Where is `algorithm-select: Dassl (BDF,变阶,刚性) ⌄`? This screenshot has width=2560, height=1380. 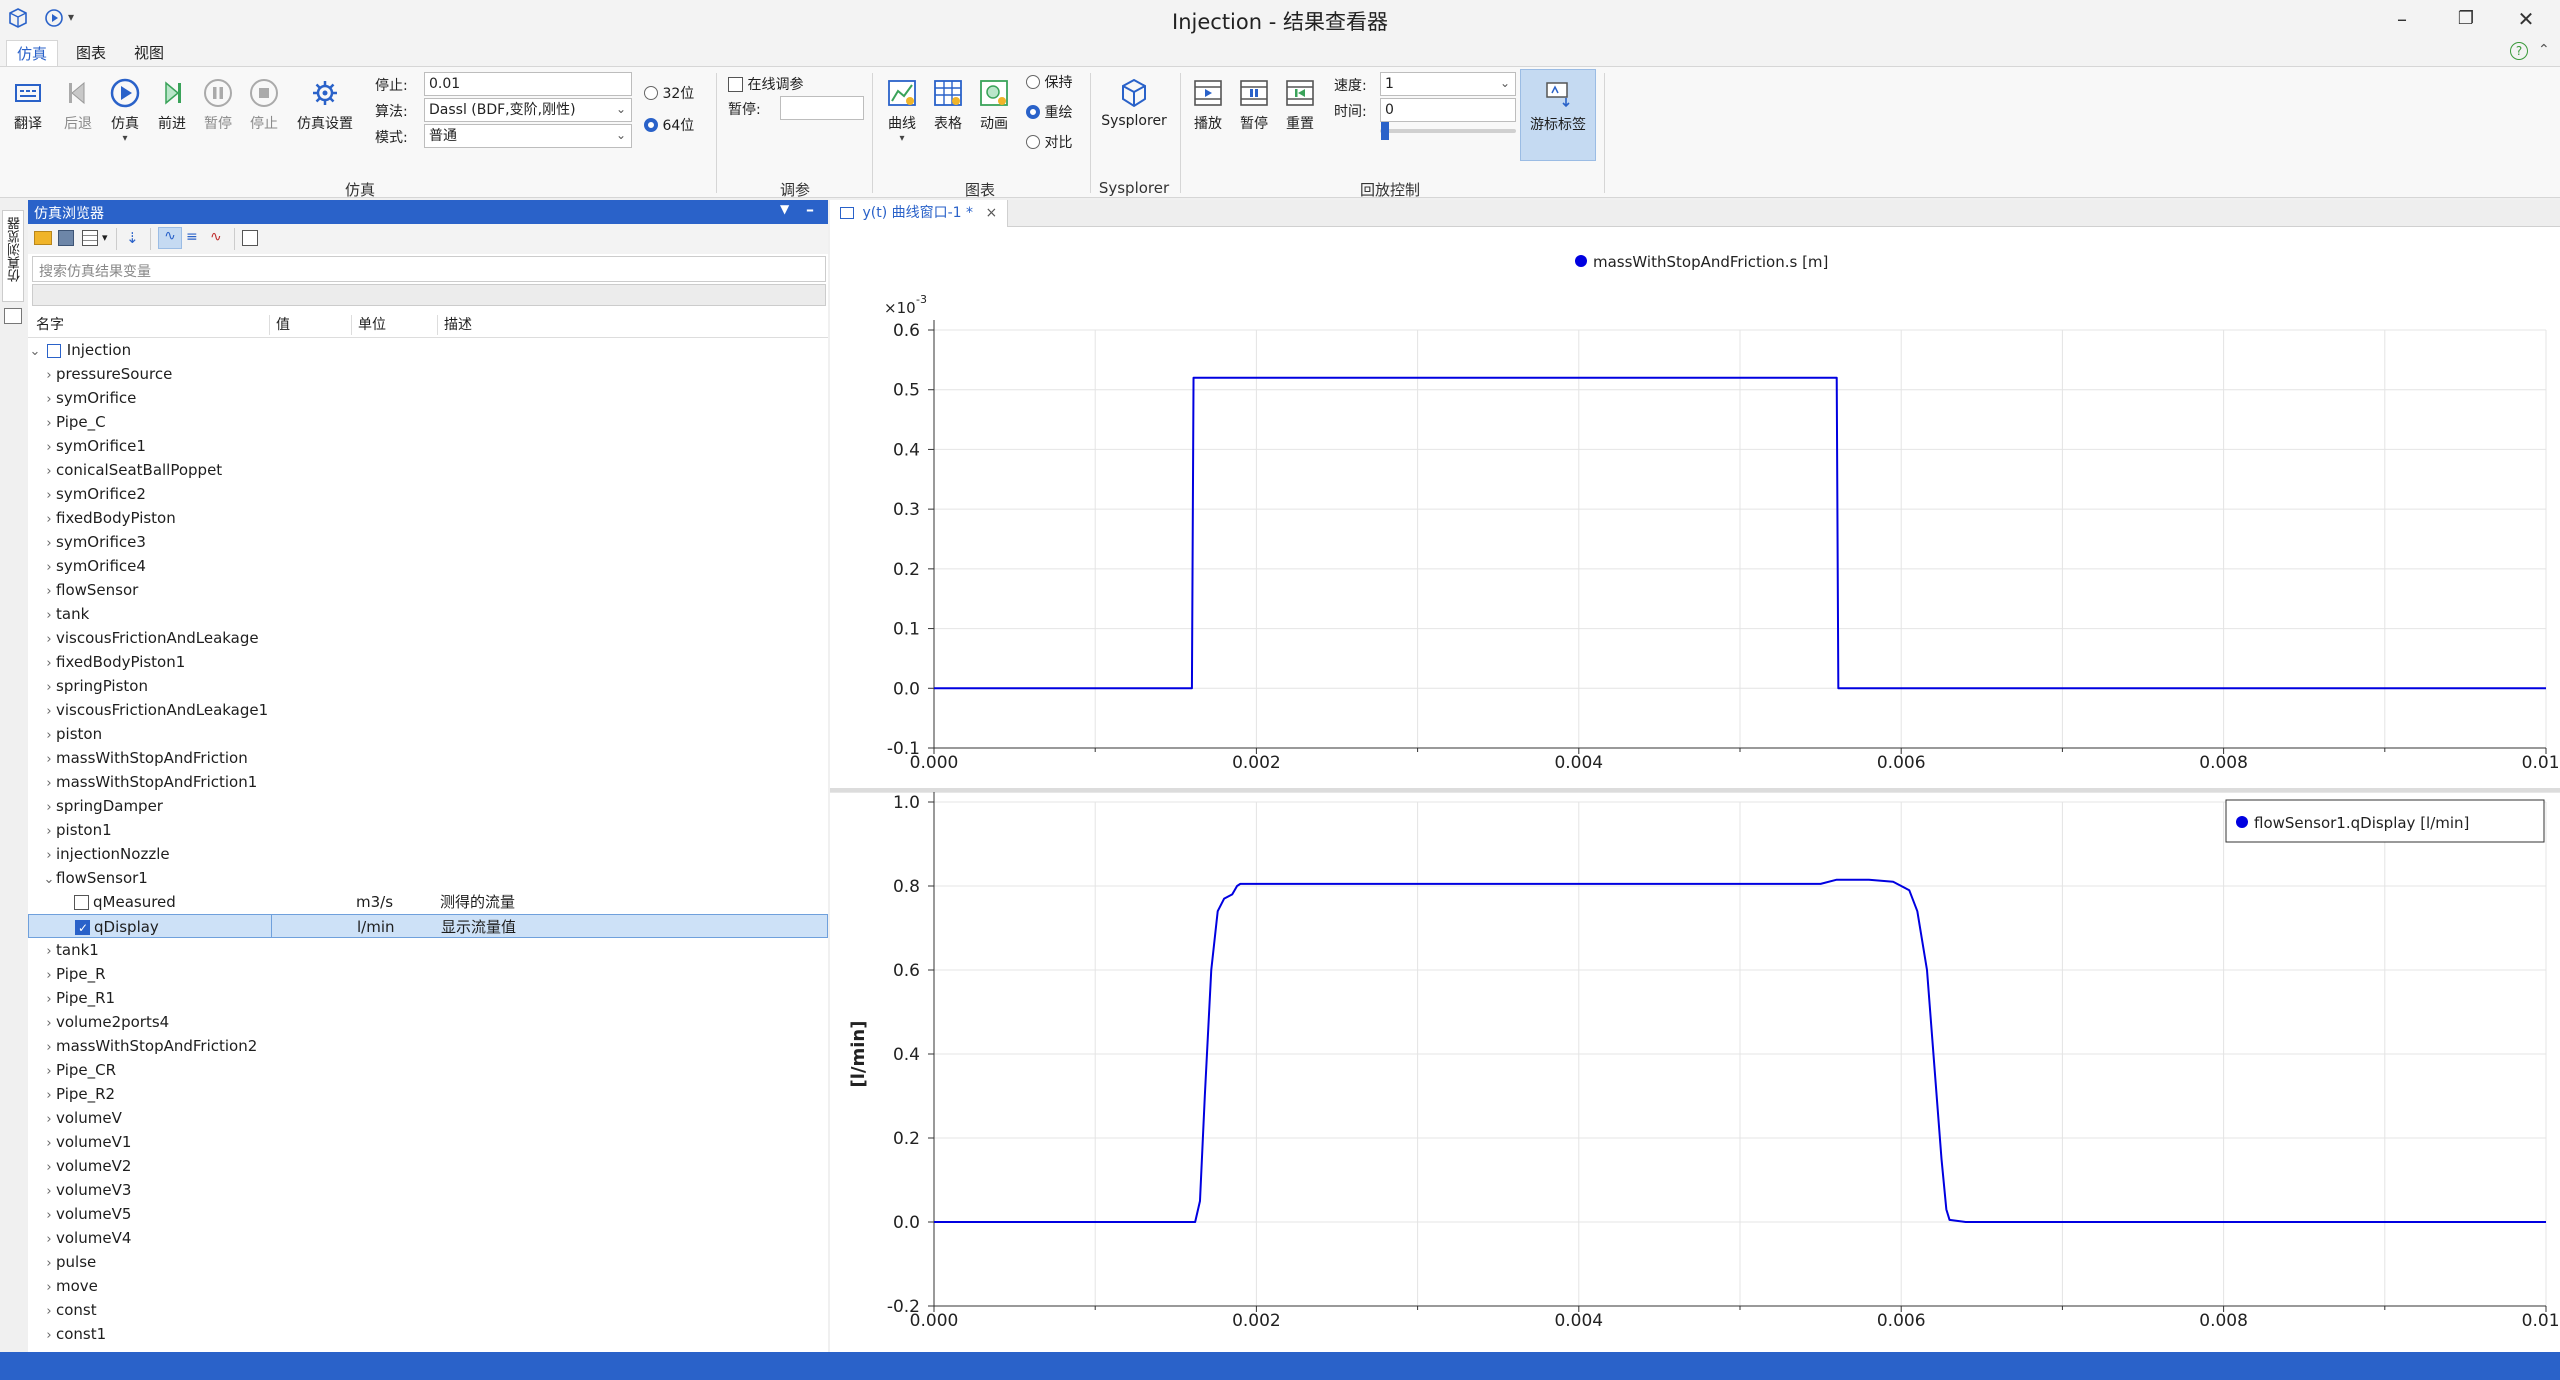
algorithm-select: Dassl (BDF,变阶,刚性) ⌄ is located at coordinates (528, 110).